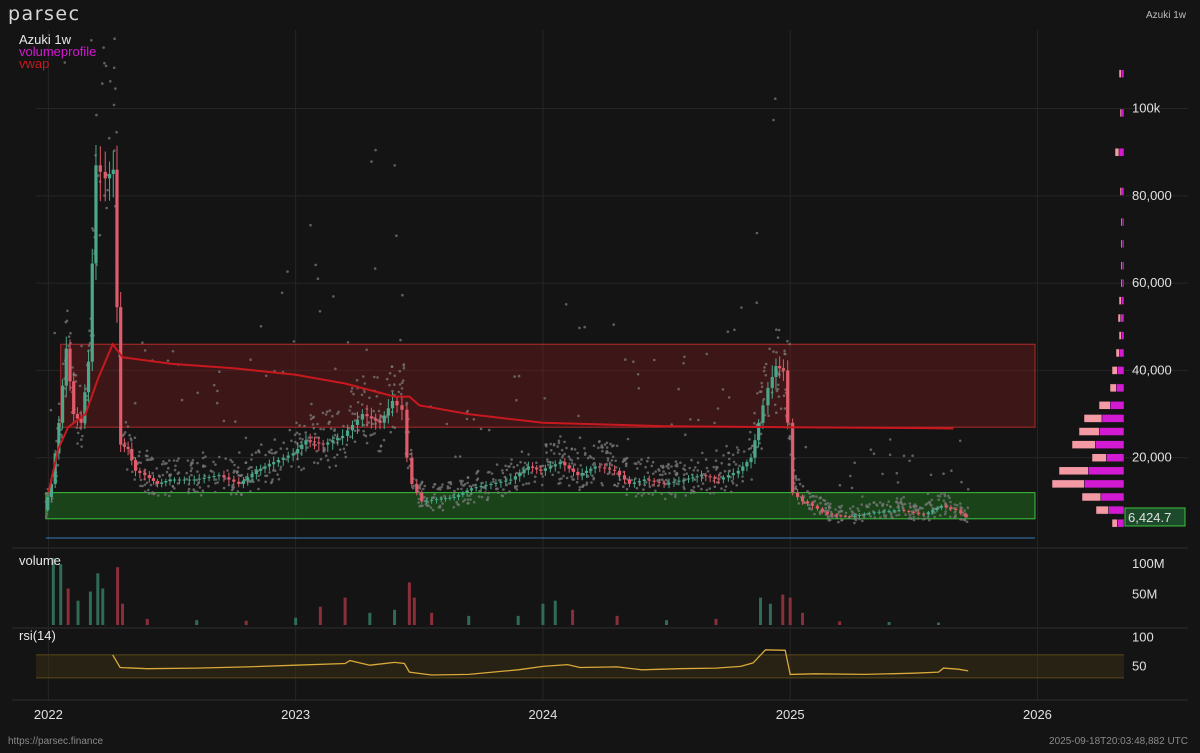 The image size is (1200, 753). What do you see at coordinates (1146, 108) in the screenshot?
I see `y-tick-label: 100k` at bounding box center [1146, 108].